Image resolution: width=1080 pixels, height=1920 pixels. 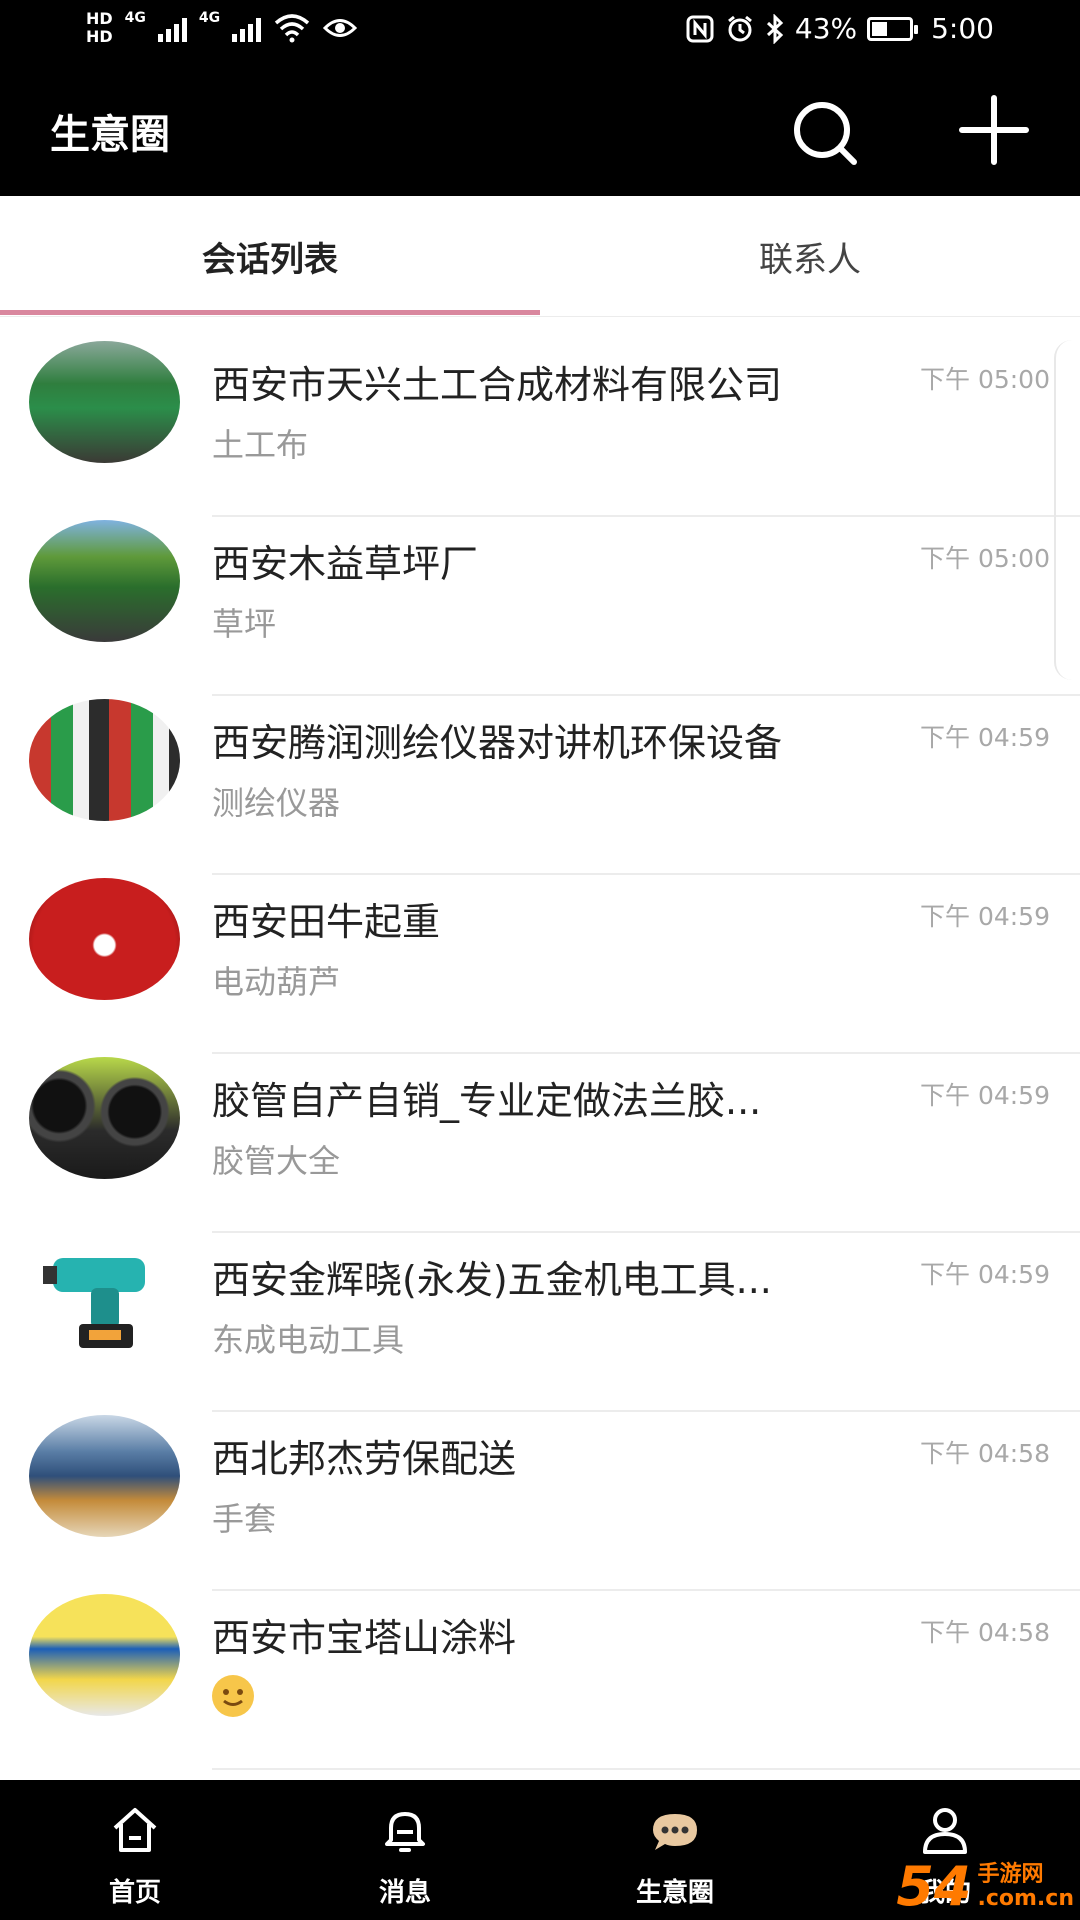 I want to click on battery-percent: 43%, so click(x=826, y=28).